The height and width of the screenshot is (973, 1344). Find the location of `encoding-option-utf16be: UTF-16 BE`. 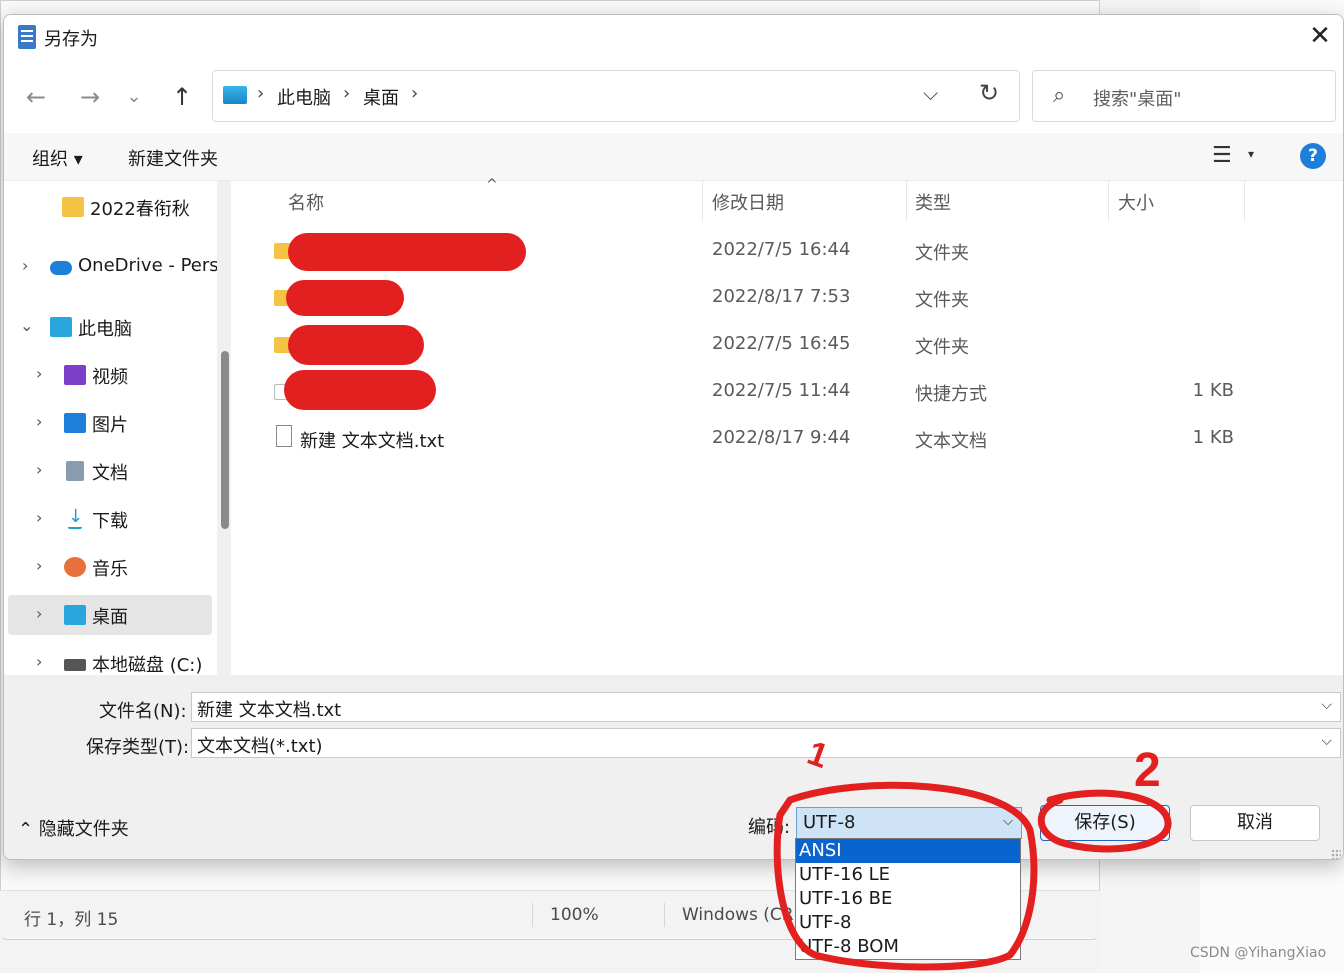

encoding-option-utf16be: UTF-16 BE is located at coordinates (908, 899).